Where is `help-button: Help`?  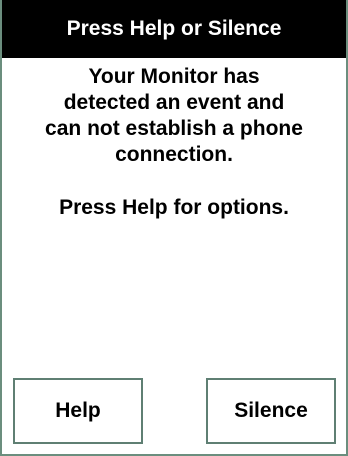
help-button: Help is located at coordinates (78, 411).